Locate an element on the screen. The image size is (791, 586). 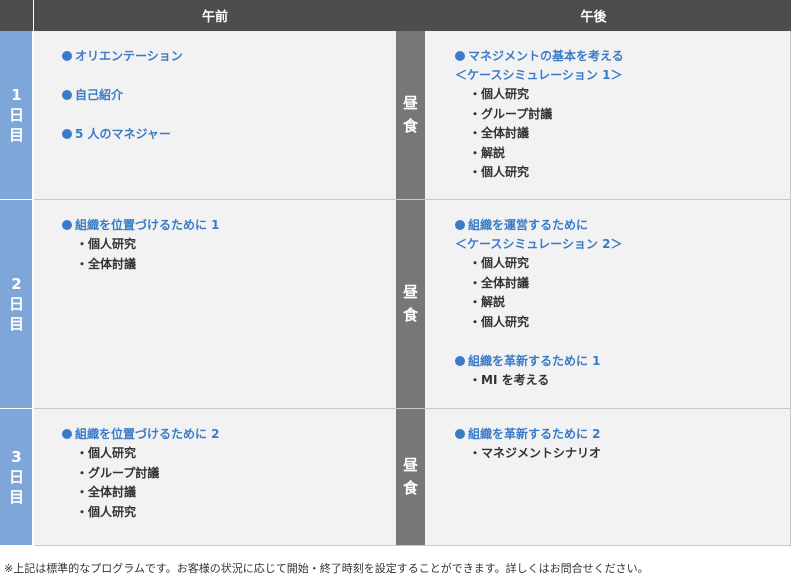
session-heading-text: 組織を革新するために 1 is located at coordinates (534, 361).